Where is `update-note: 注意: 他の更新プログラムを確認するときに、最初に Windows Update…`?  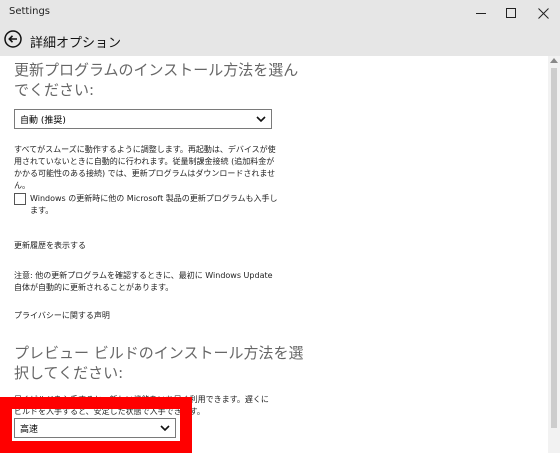
update-note: 注意: 他の更新プログラムを確認するときに、最初に Windows Update… is located at coordinates (143, 281).